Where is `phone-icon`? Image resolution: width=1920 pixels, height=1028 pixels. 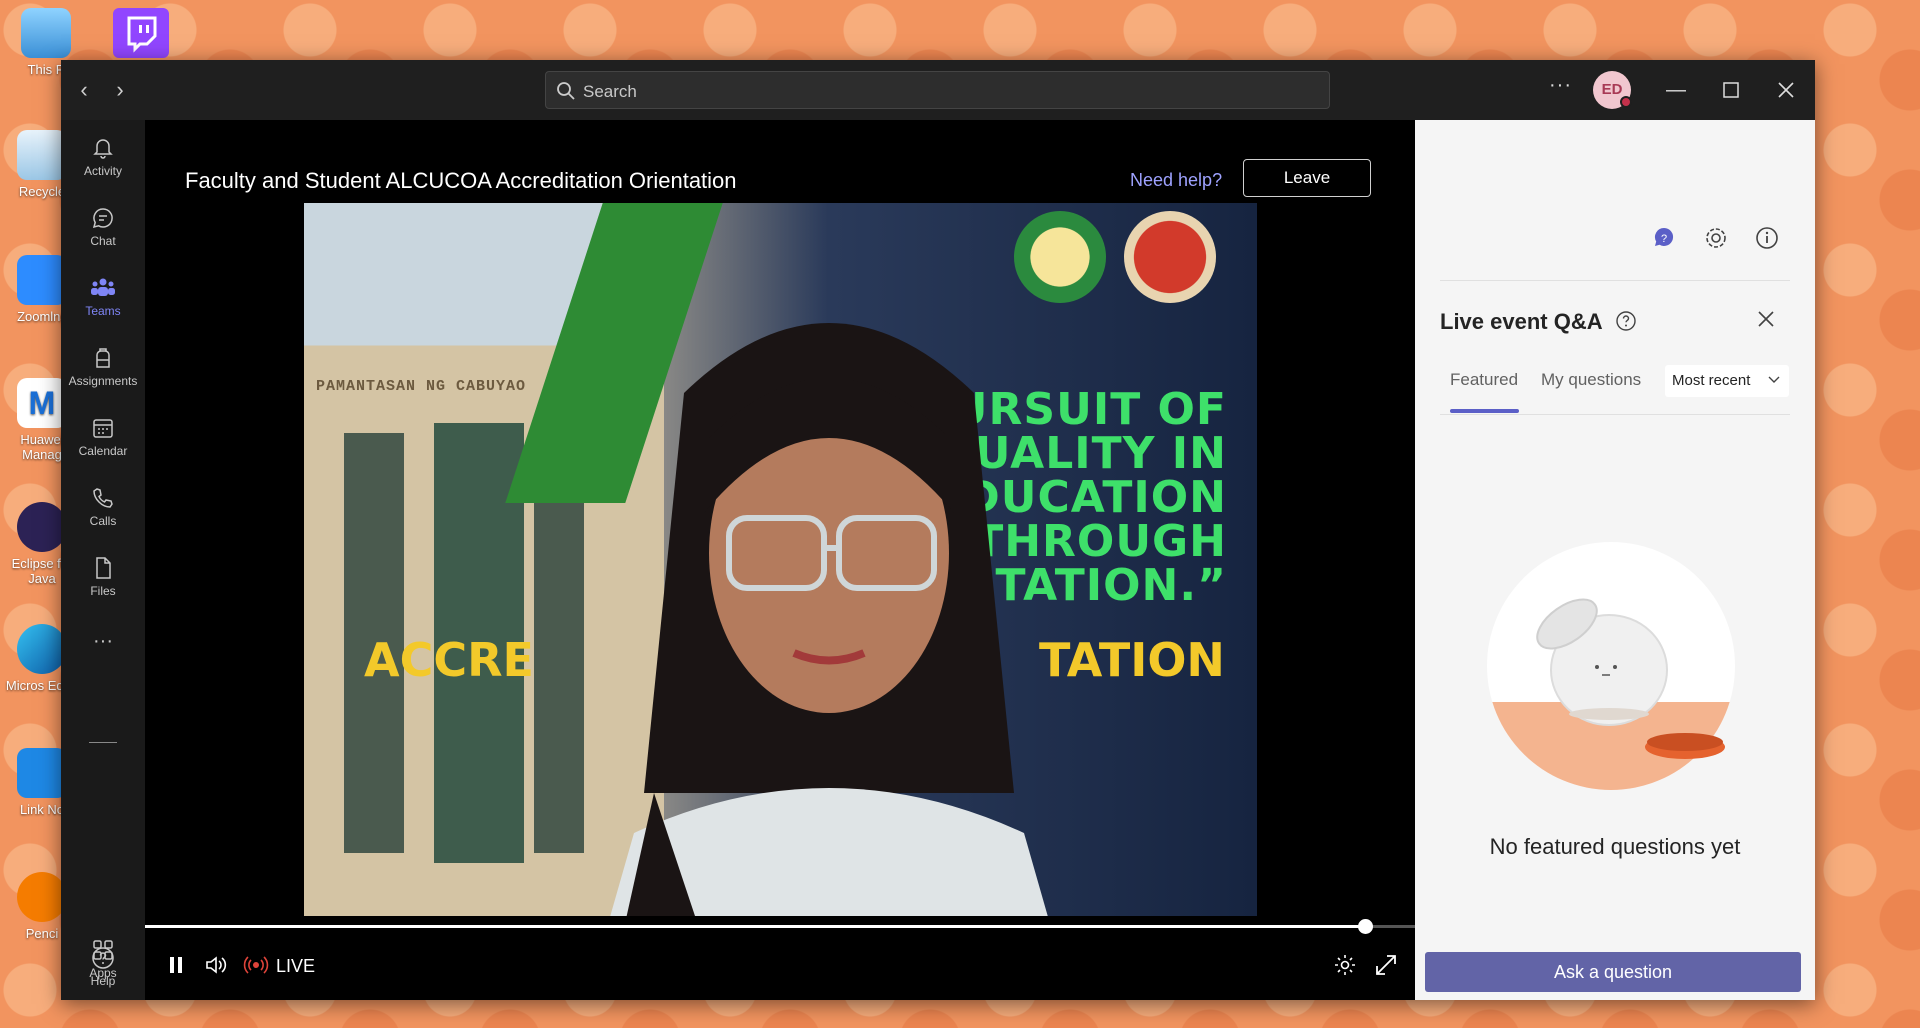
phone-icon is located at coordinates (103, 498).